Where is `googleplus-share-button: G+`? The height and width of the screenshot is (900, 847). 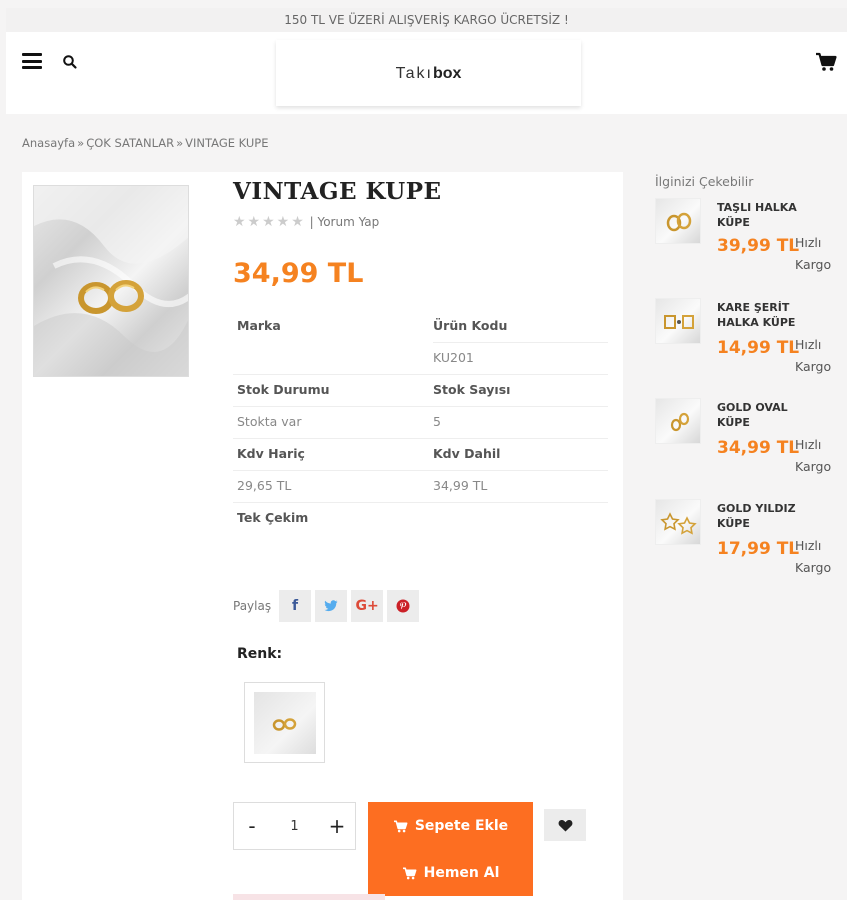 googleplus-share-button: G+ is located at coordinates (367, 606).